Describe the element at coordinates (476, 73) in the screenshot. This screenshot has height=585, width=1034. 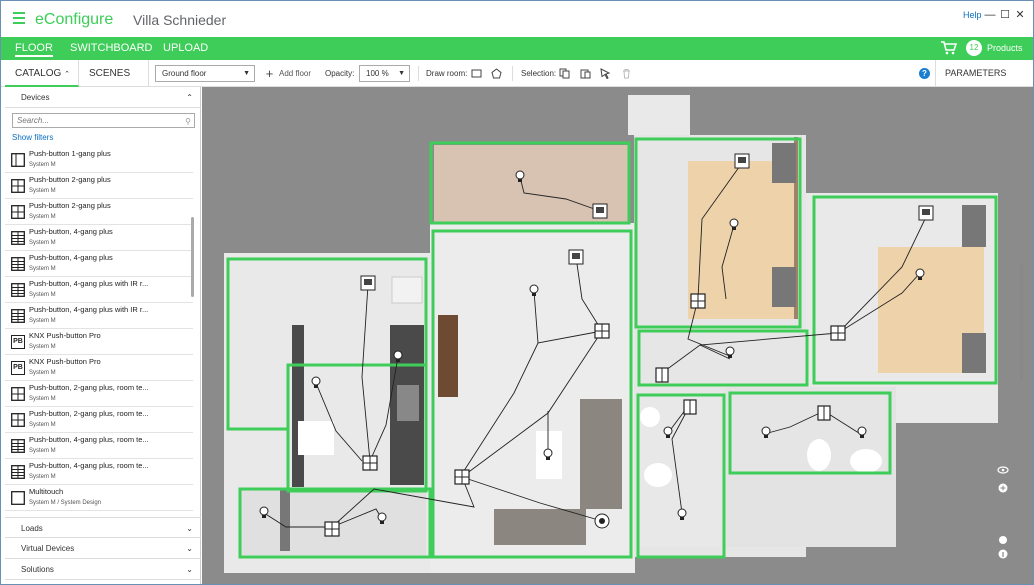
I see `rectangle-room-icon` at that location.